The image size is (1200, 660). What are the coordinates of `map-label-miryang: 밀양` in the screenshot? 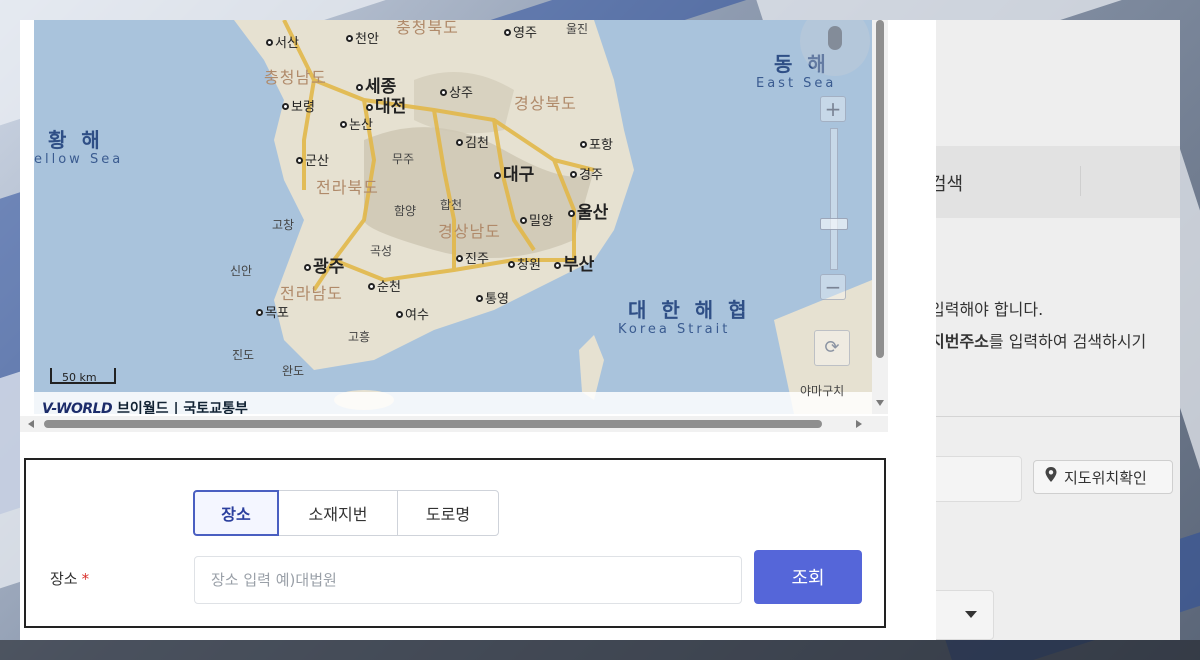 It's located at (536, 219).